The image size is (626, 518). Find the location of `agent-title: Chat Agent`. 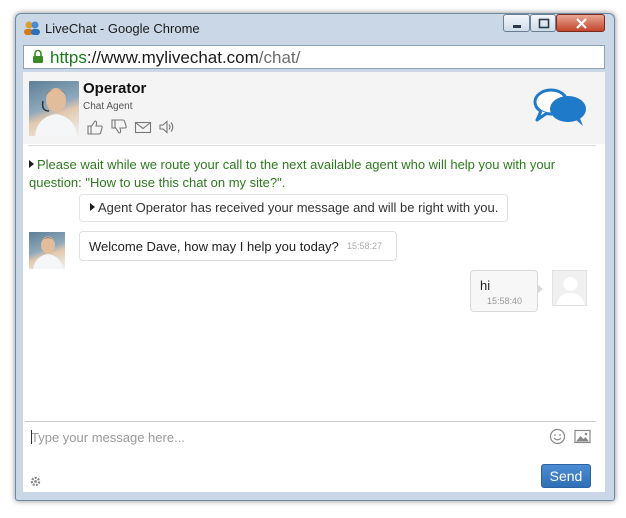

agent-title: Chat Agent is located at coordinates (108, 106).